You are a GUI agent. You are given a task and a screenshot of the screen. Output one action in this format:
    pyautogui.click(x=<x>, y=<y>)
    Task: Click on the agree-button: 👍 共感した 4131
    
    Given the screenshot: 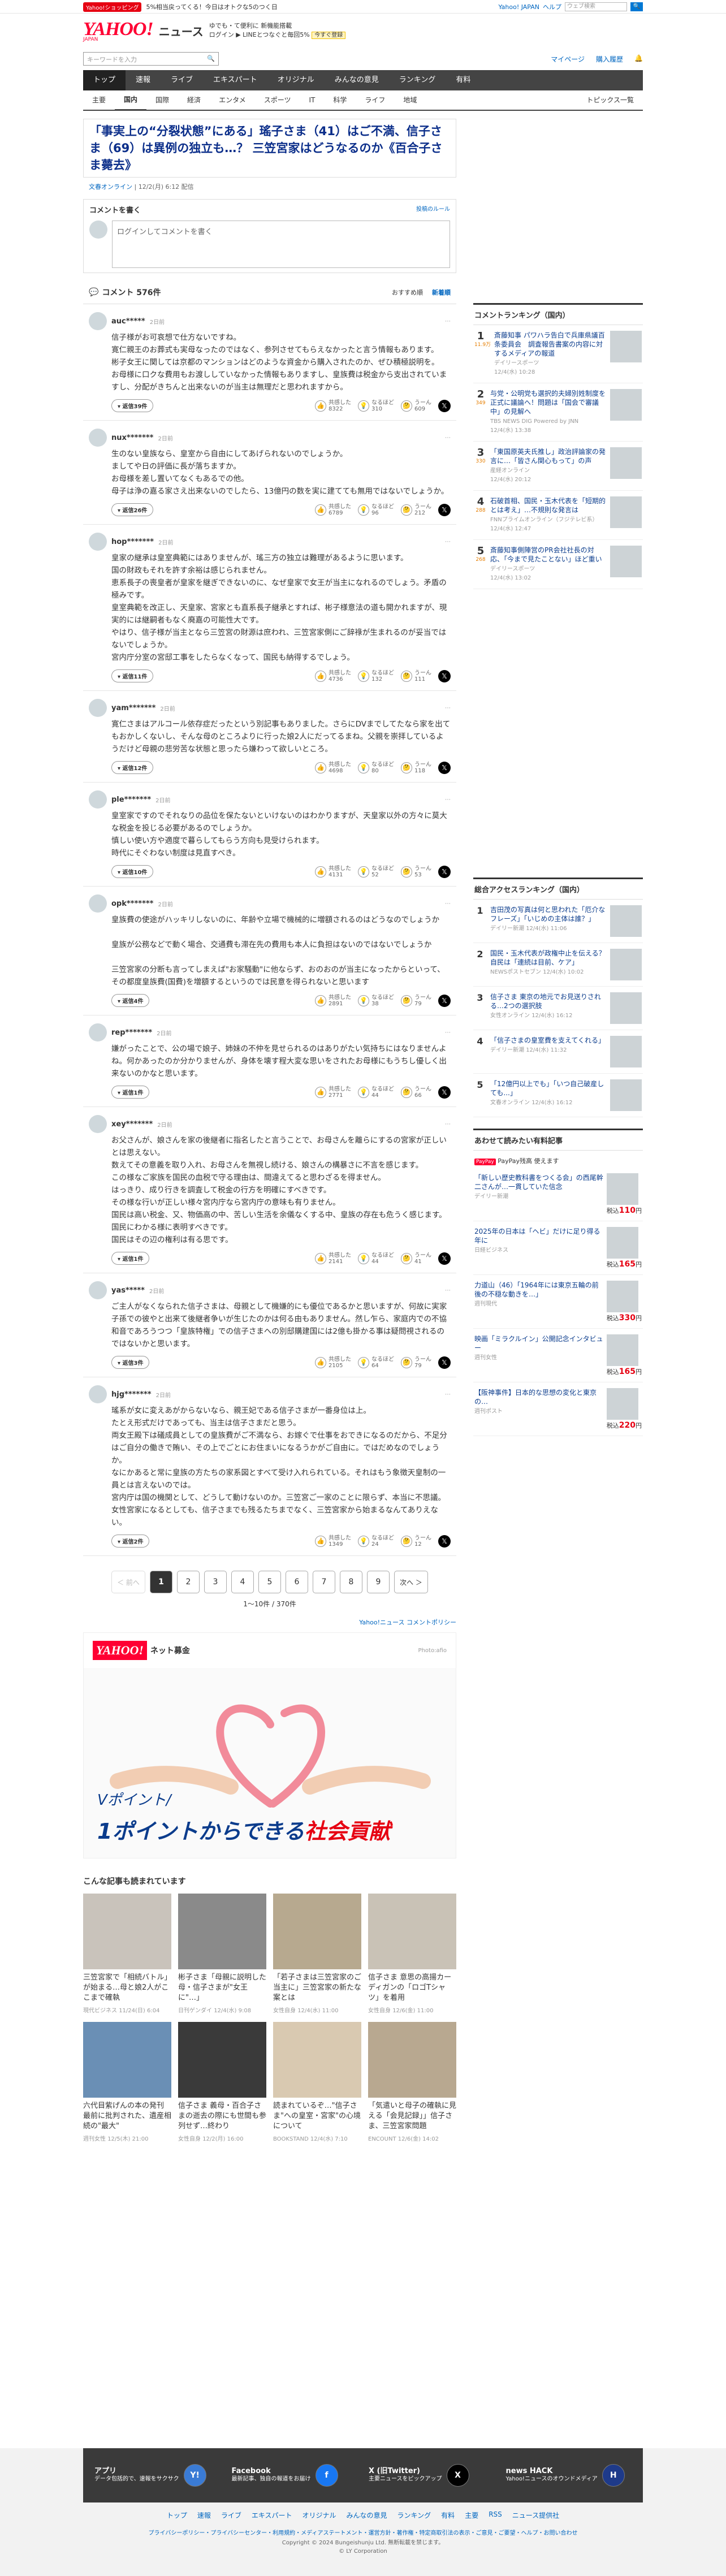 What is the action you would take?
    pyautogui.click(x=333, y=872)
    